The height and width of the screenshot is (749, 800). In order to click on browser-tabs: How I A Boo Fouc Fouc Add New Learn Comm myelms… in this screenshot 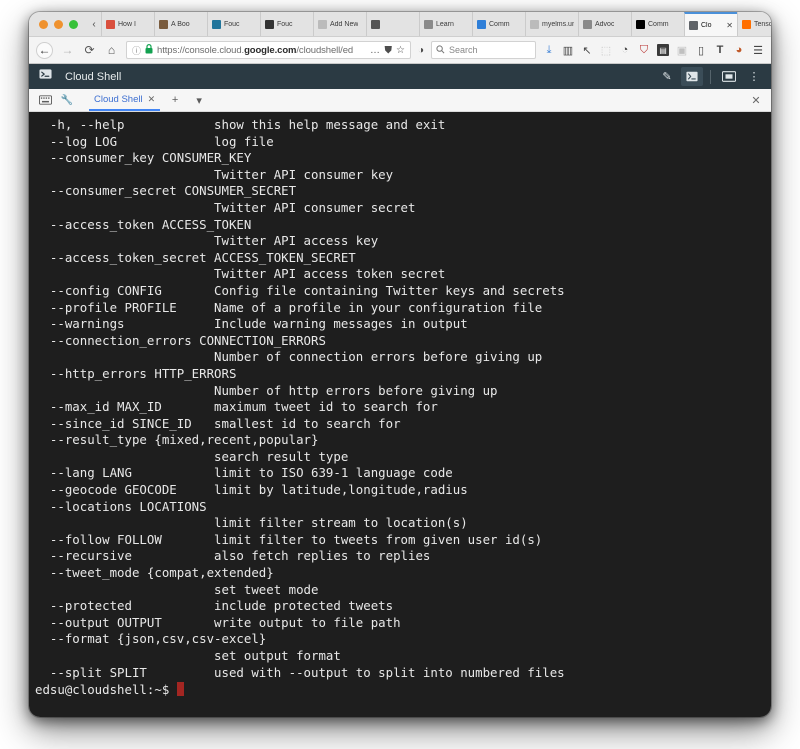, I will do `click(436, 24)`.